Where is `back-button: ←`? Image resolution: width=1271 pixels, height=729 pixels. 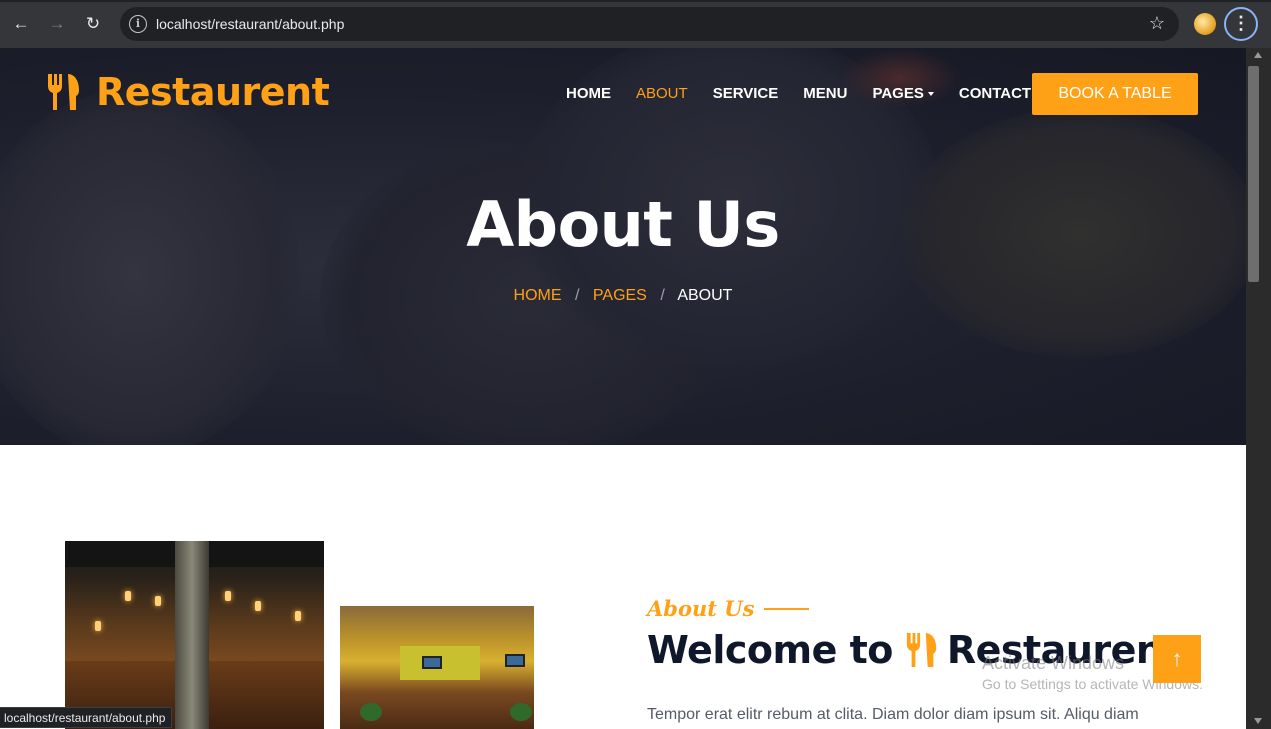
back-button: ← is located at coordinates (21, 24).